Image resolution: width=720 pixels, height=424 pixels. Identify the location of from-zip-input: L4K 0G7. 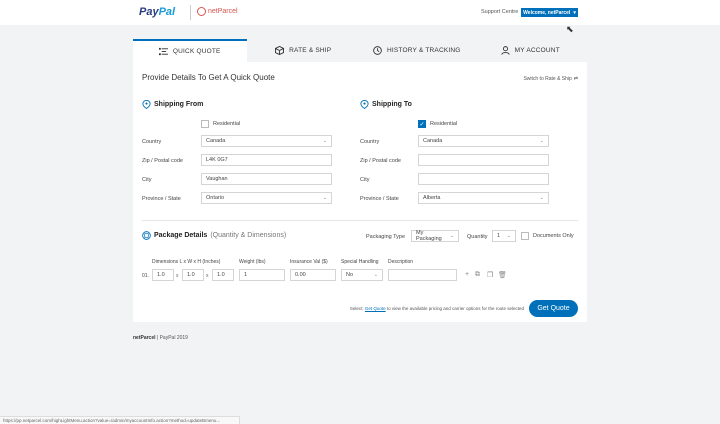
(266, 160).